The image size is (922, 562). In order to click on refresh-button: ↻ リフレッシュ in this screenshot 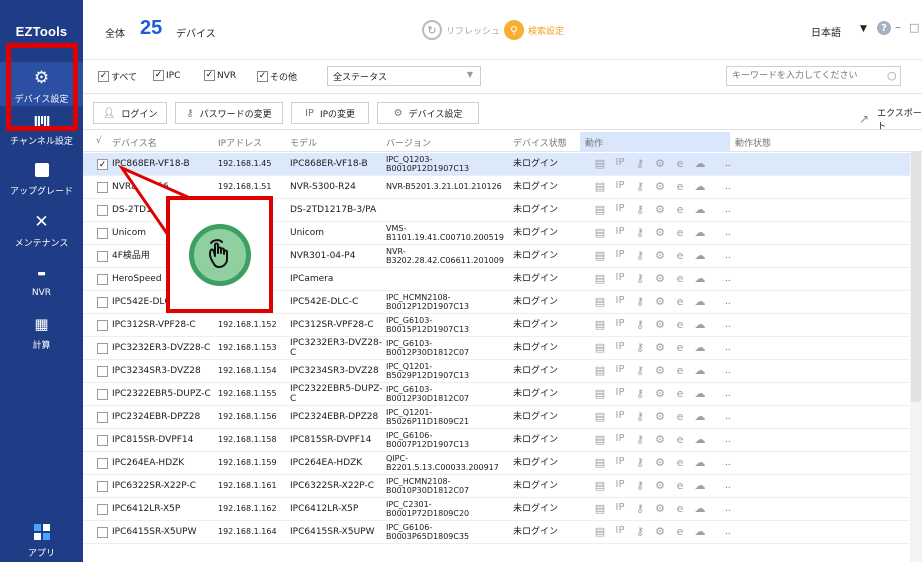, I will do `click(461, 30)`.